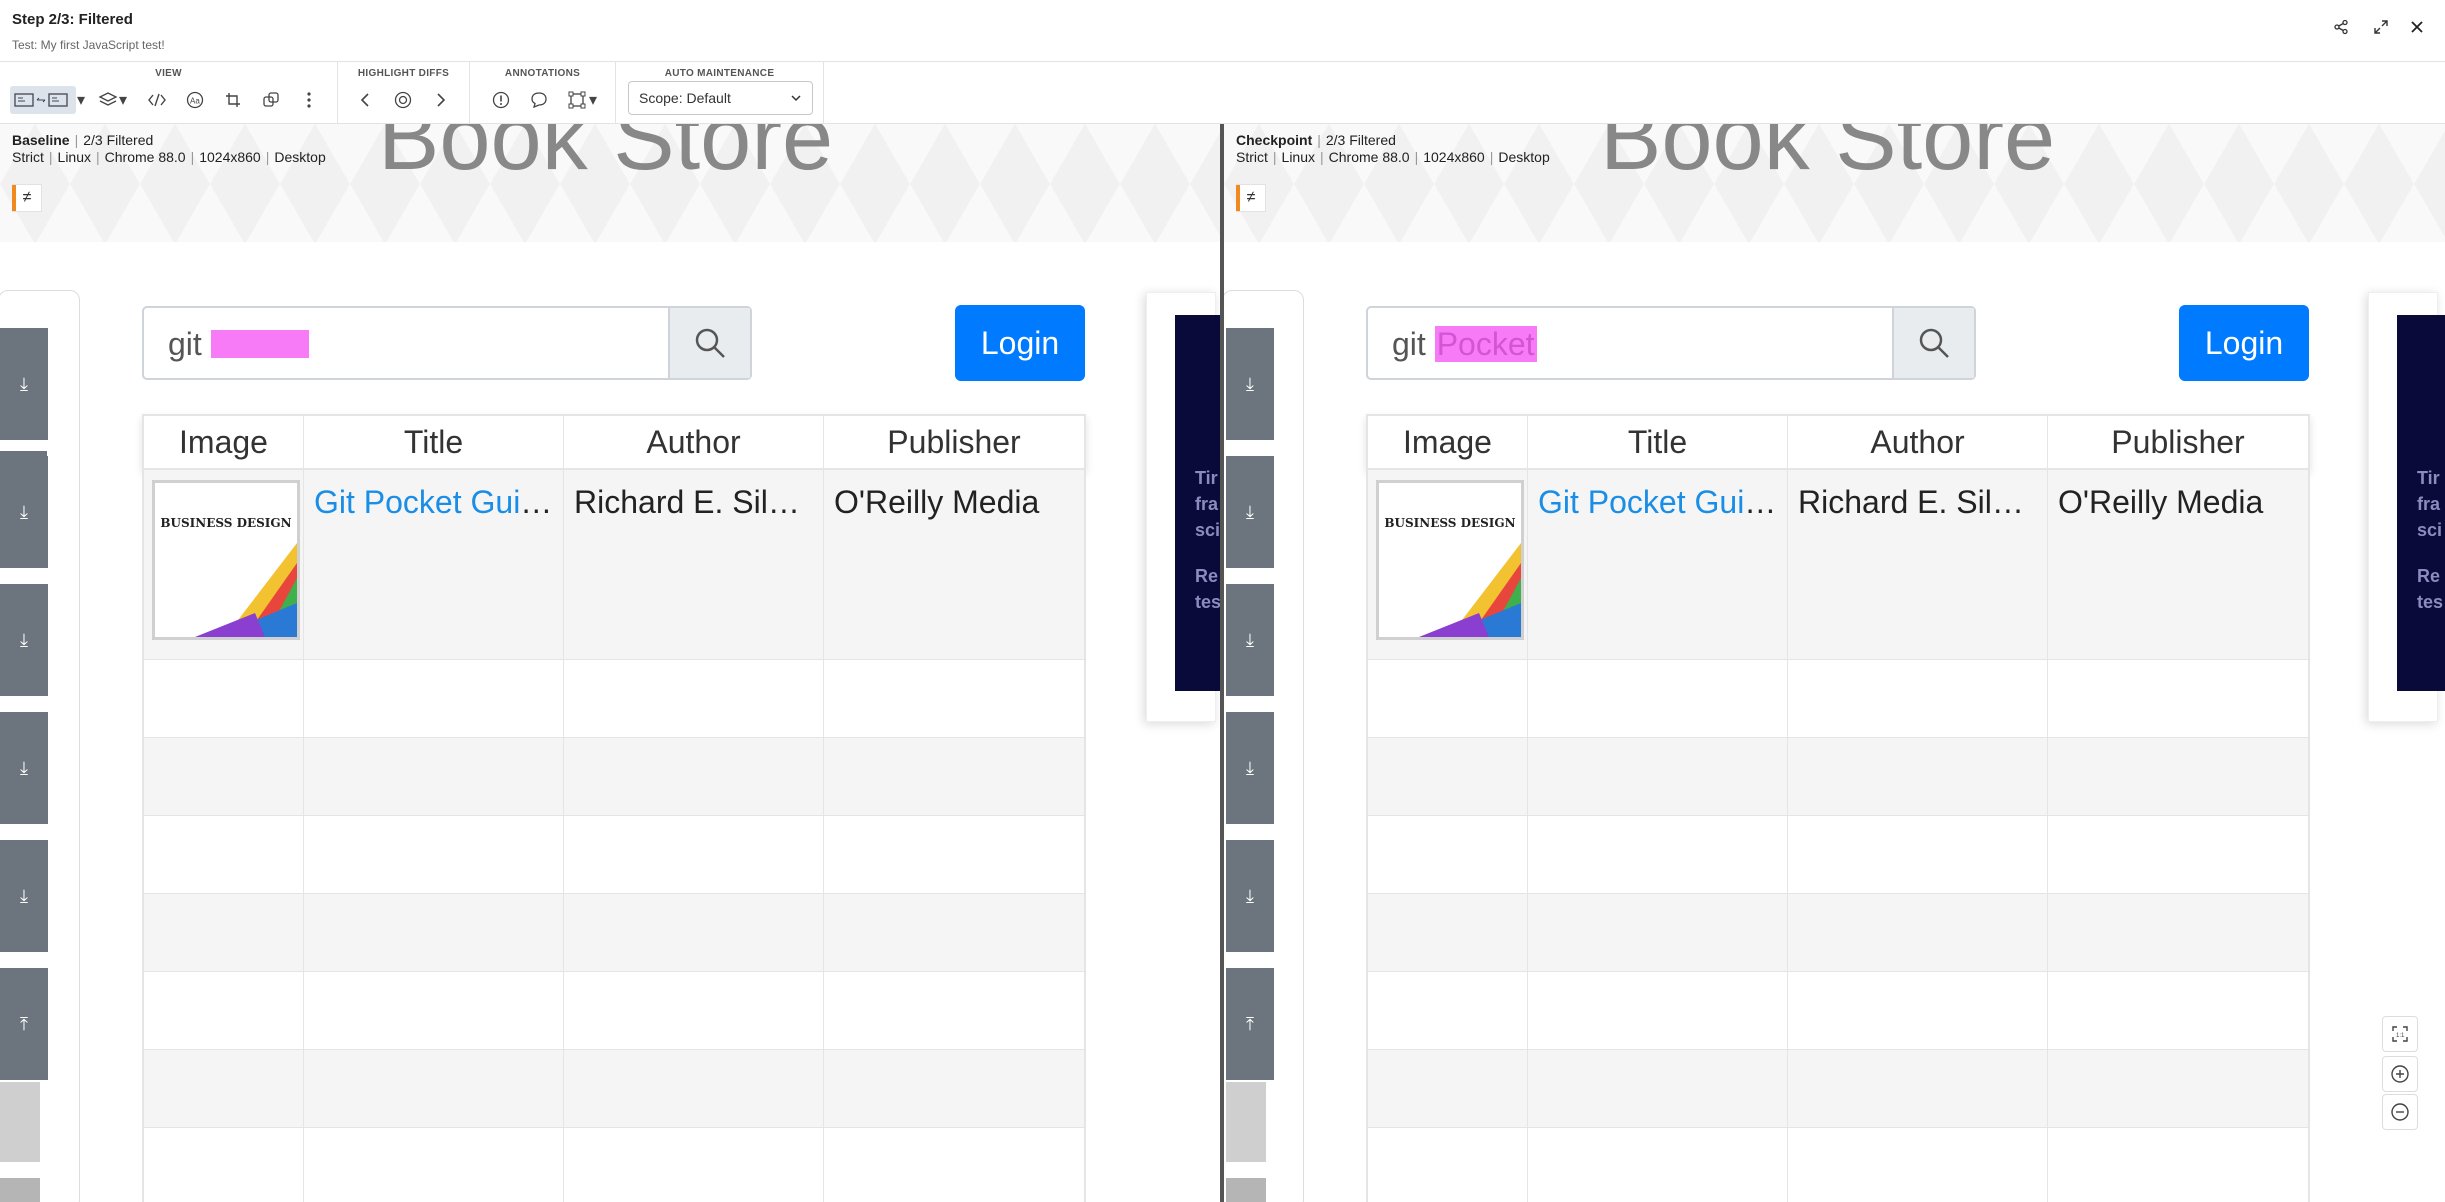 This screenshot has width=2445, height=1202. What do you see at coordinates (185, 344) in the screenshot?
I see `search-text: git` at bounding box center [185, 344].